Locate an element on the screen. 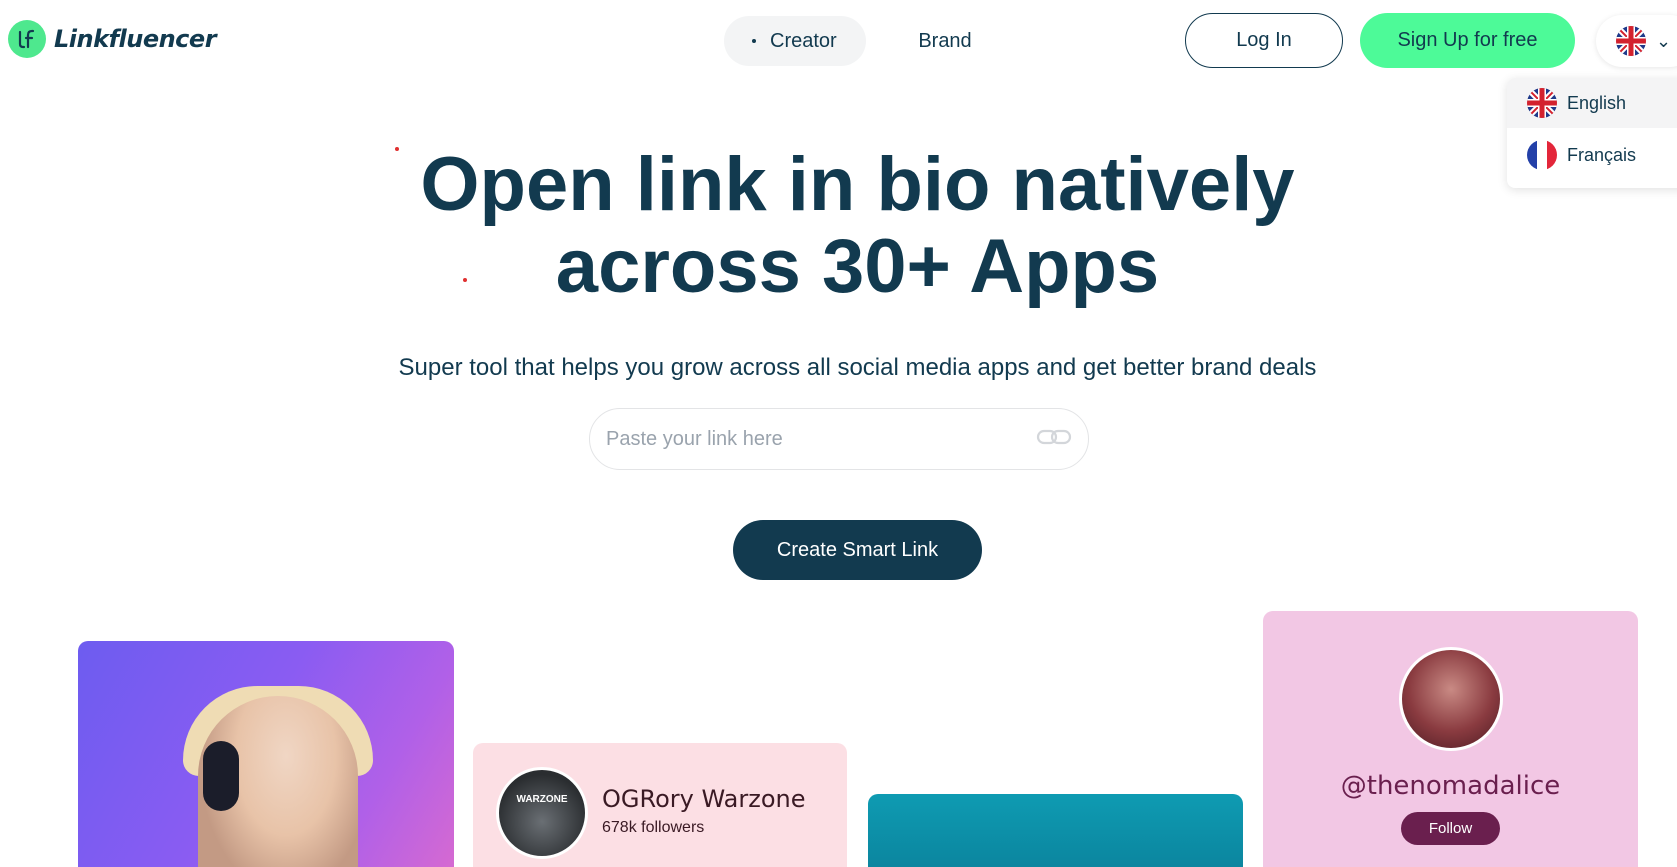  profile-name: OGRory Warzone is located at coordinates (704, 799).